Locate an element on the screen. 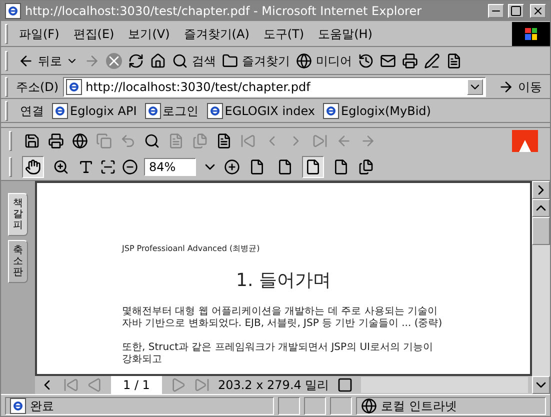 The image size is (551, 417). close-icon is located at coordinates (538, 11).